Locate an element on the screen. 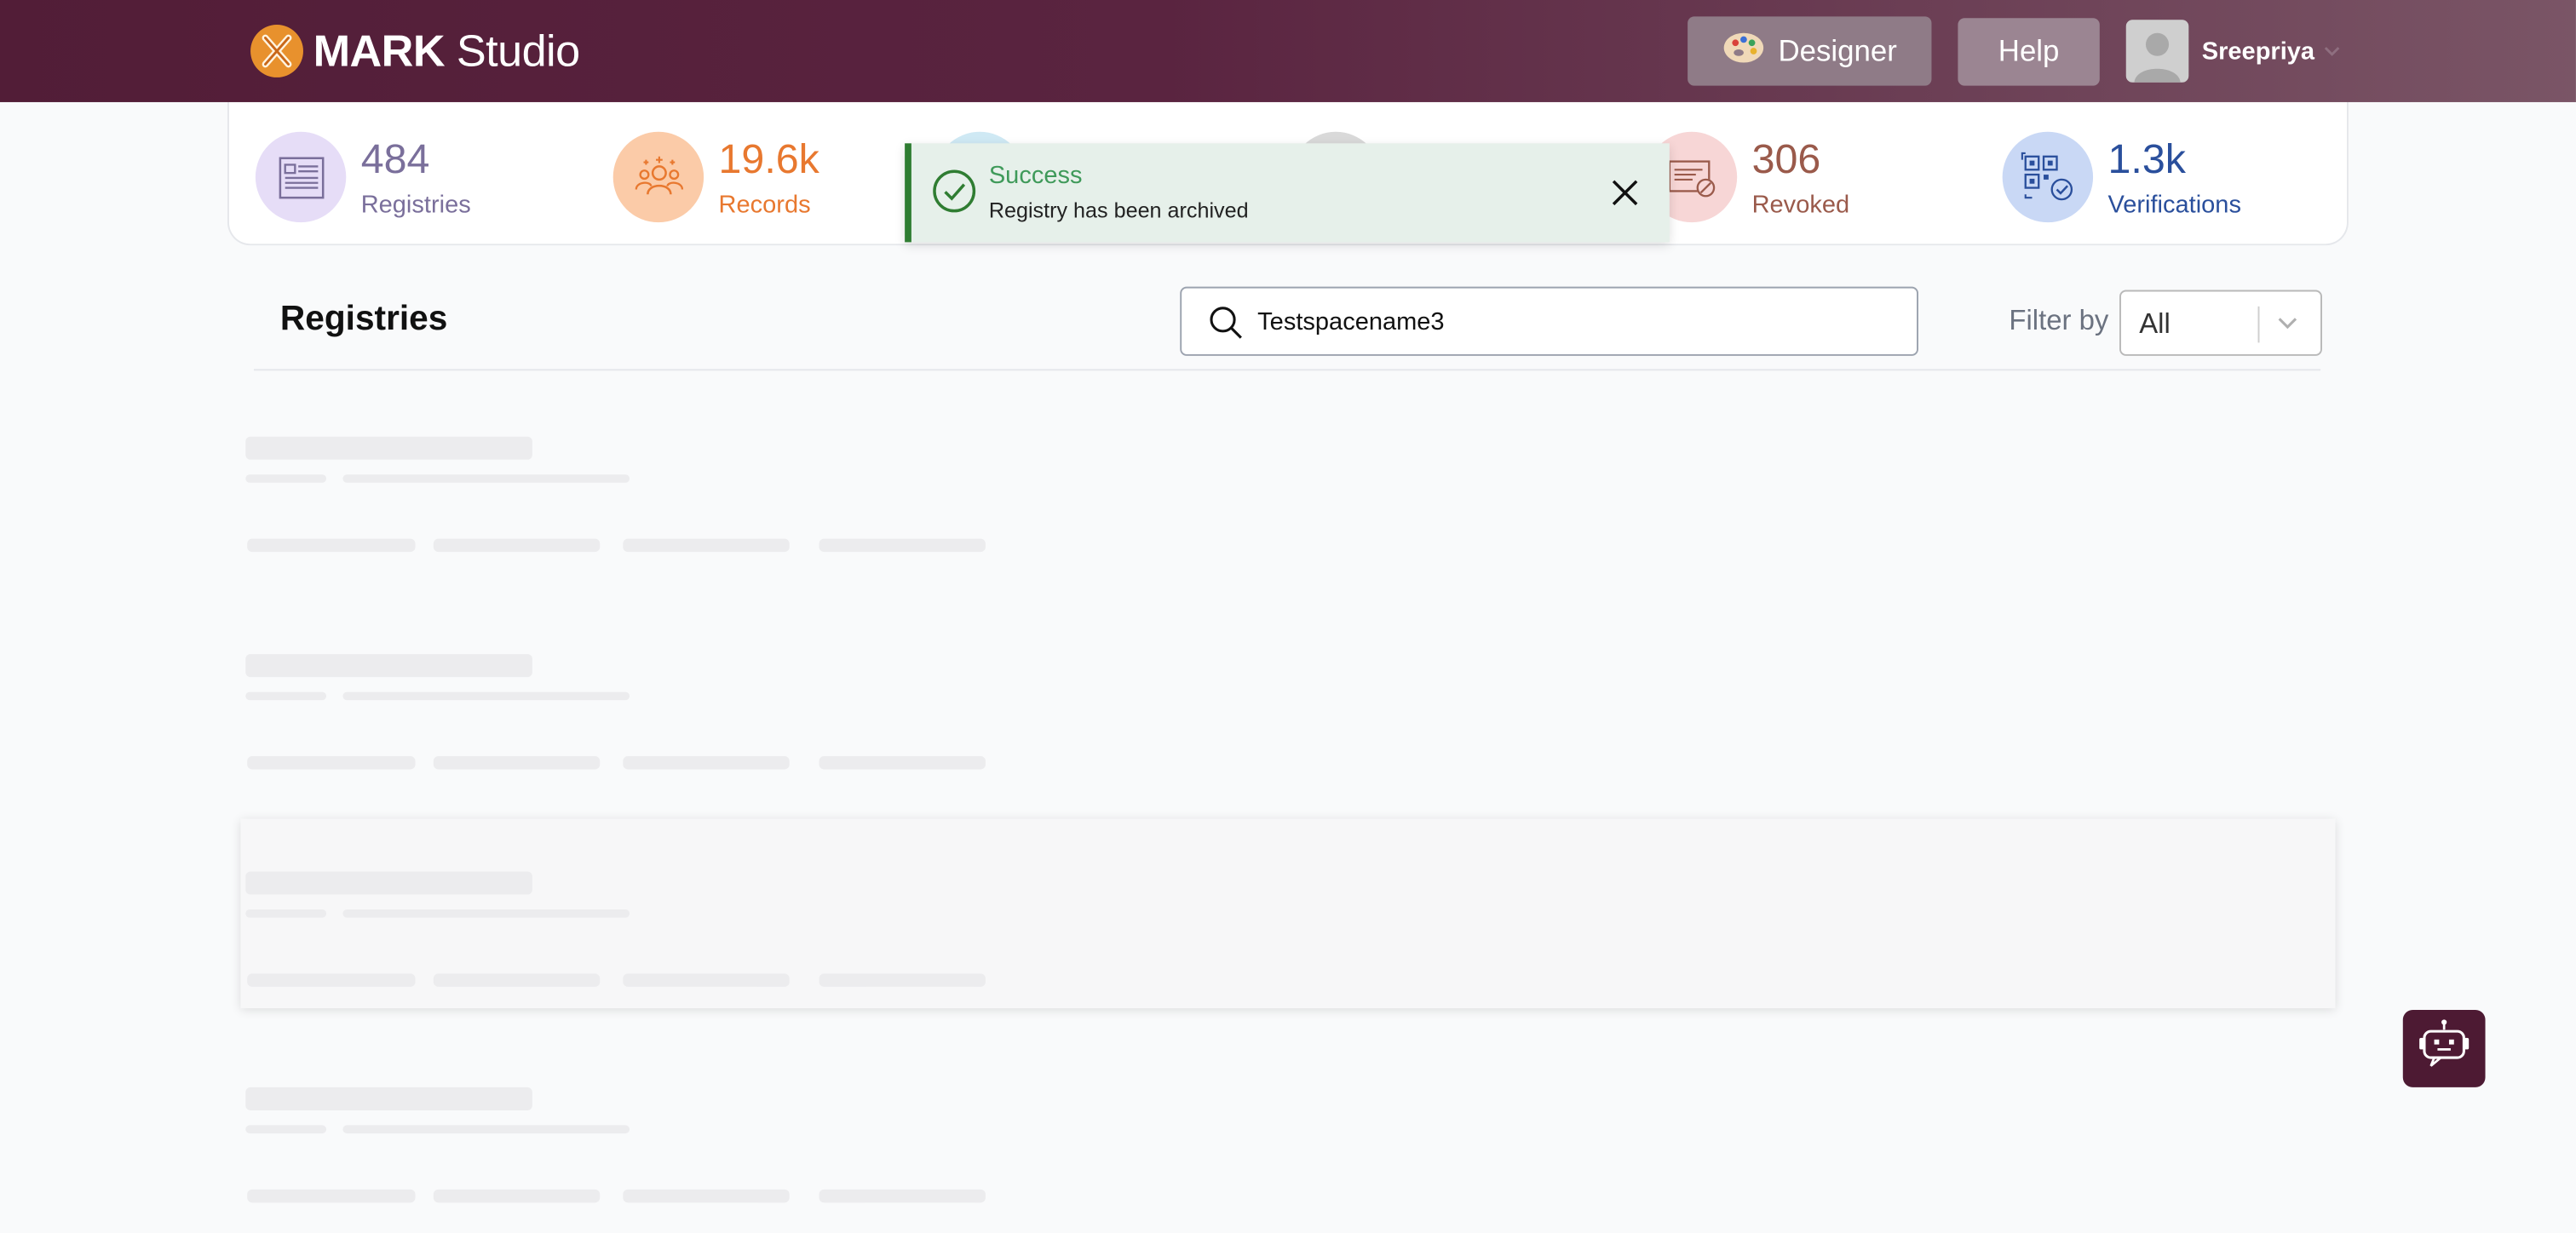 This screenshot has width=2576, height=1233. filter-label: Filter by is located at coordinates (2059, 320).